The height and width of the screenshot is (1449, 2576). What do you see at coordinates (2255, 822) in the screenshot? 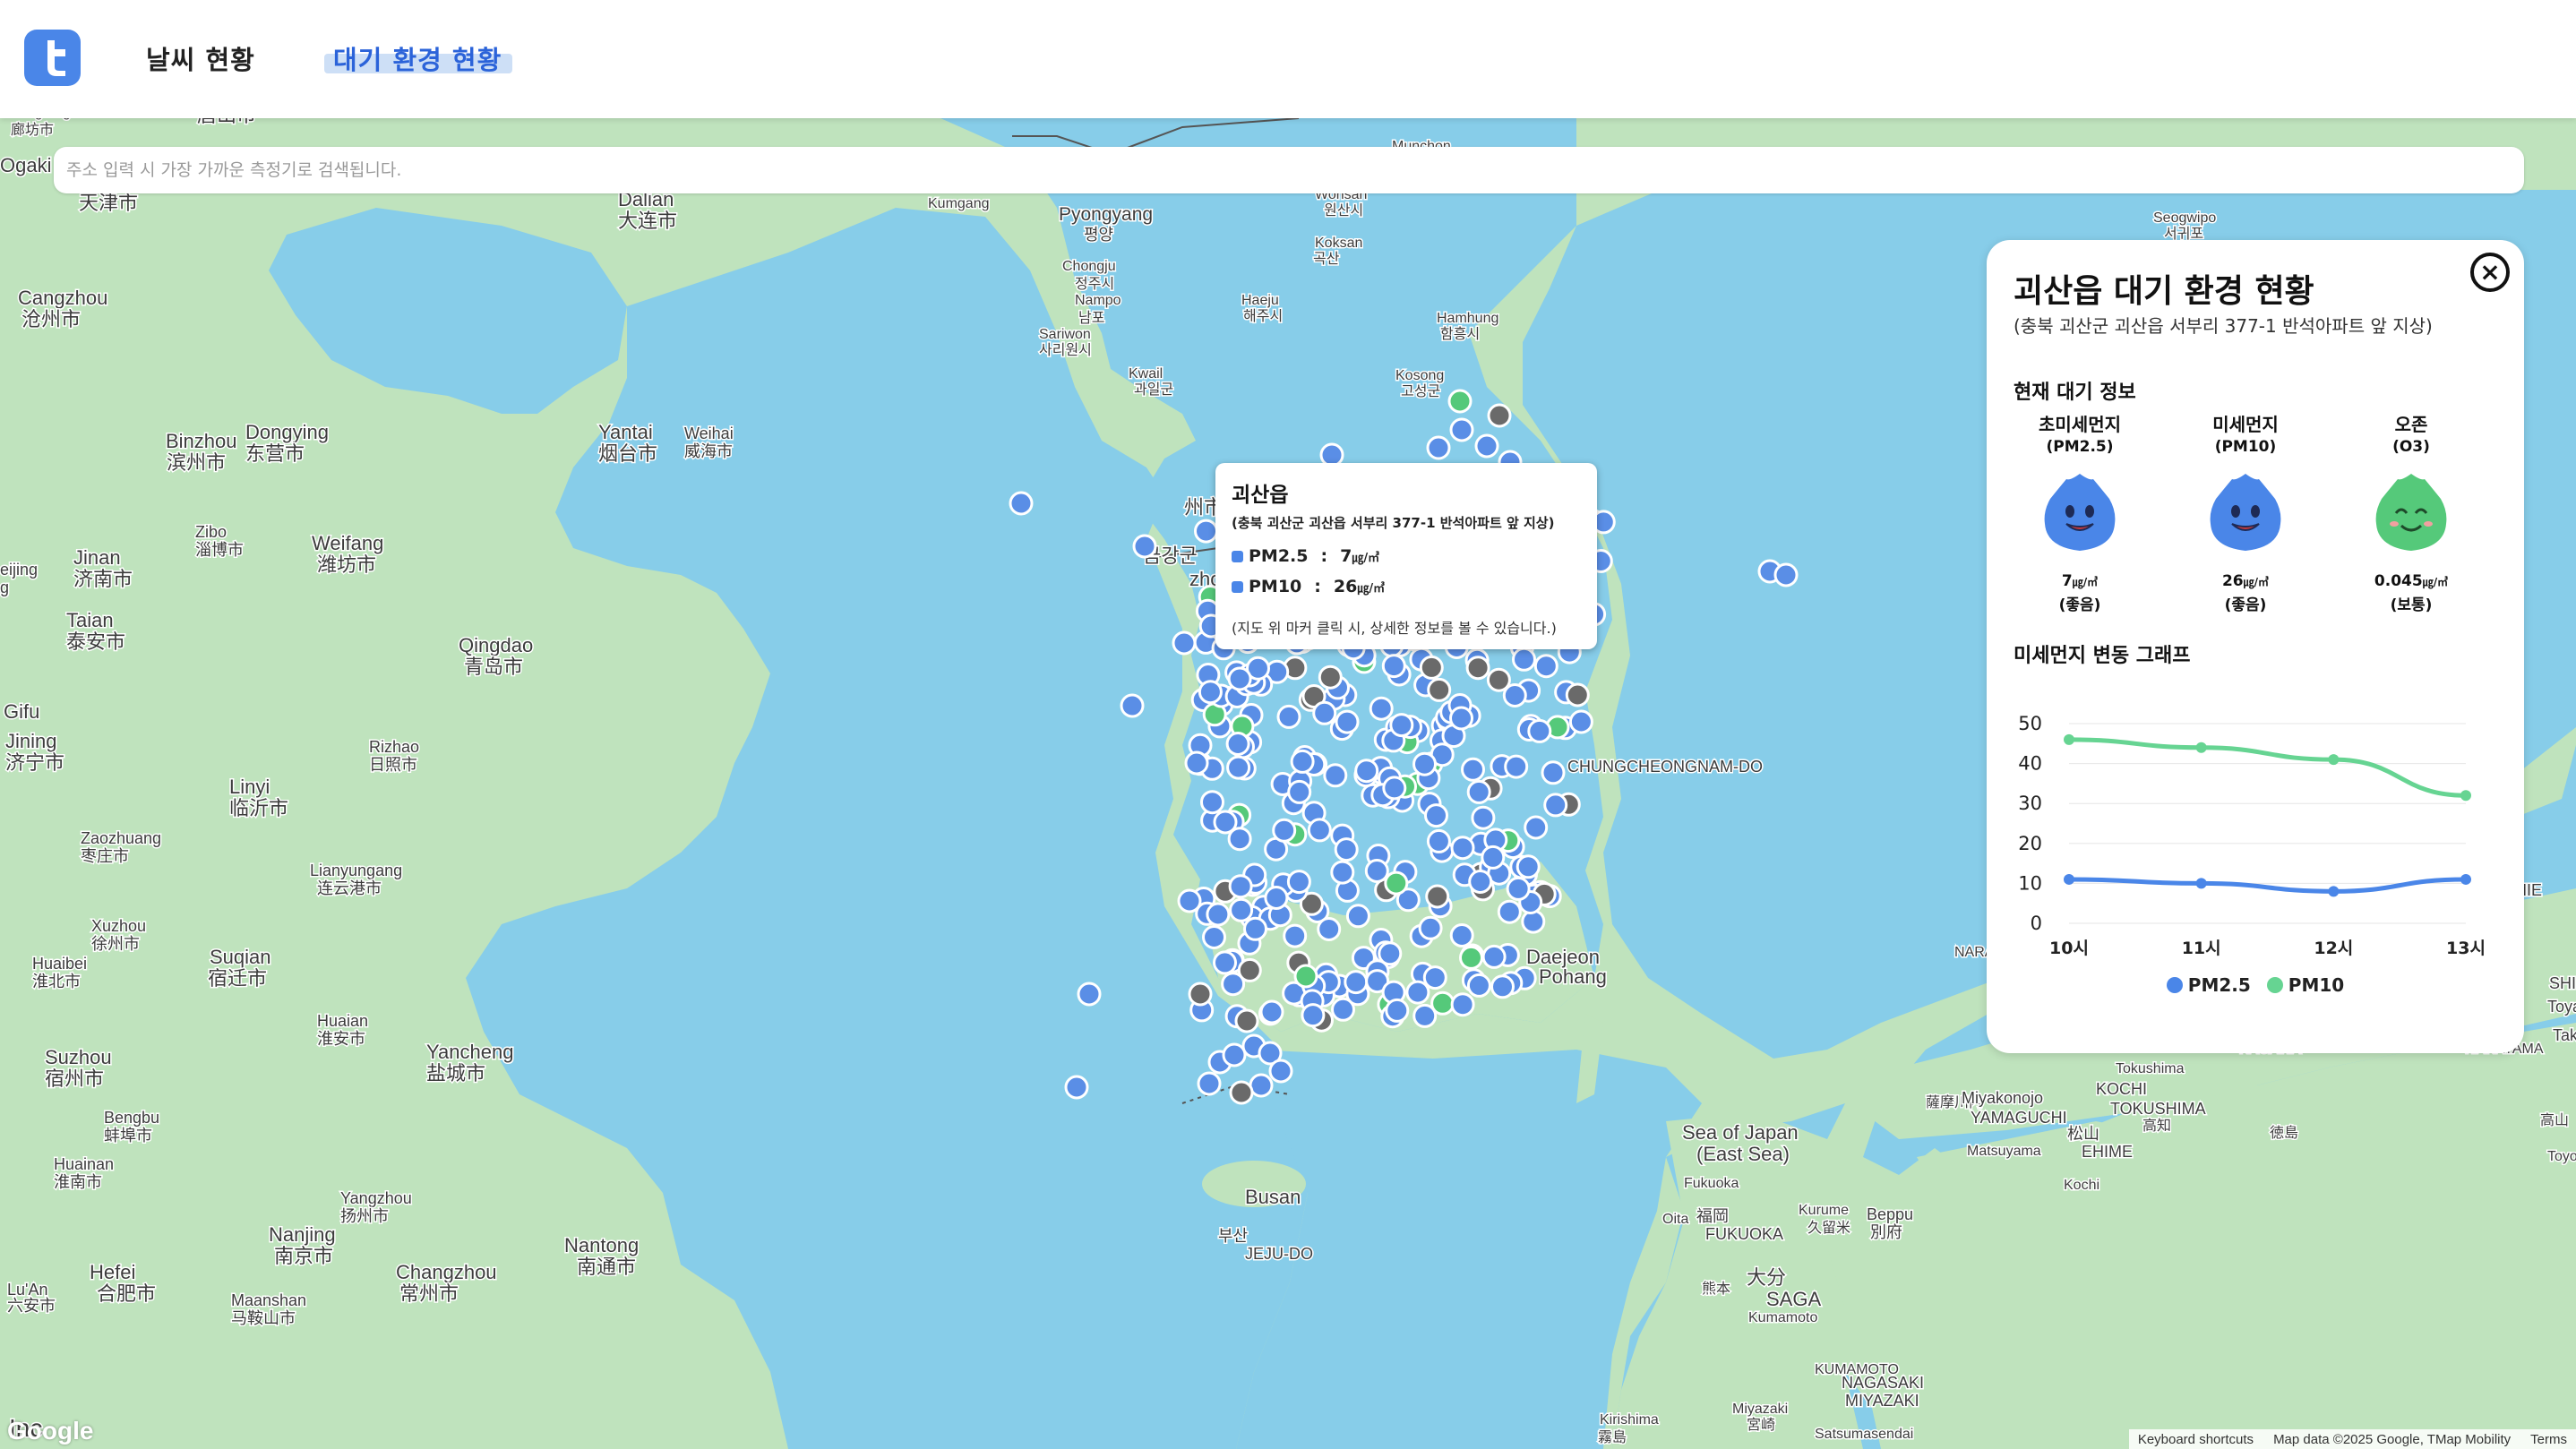
I see `pm-trend-chart: 0 10 20 30 40 50 10시 11시 12시 13시` at bounding box center [2255, 822].